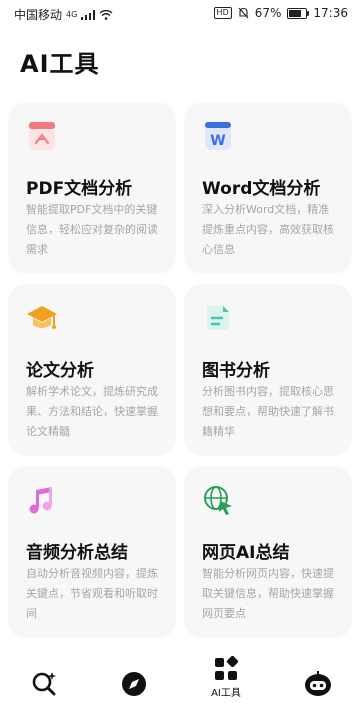  I want to click on word-icon: W, so click(218, 136).